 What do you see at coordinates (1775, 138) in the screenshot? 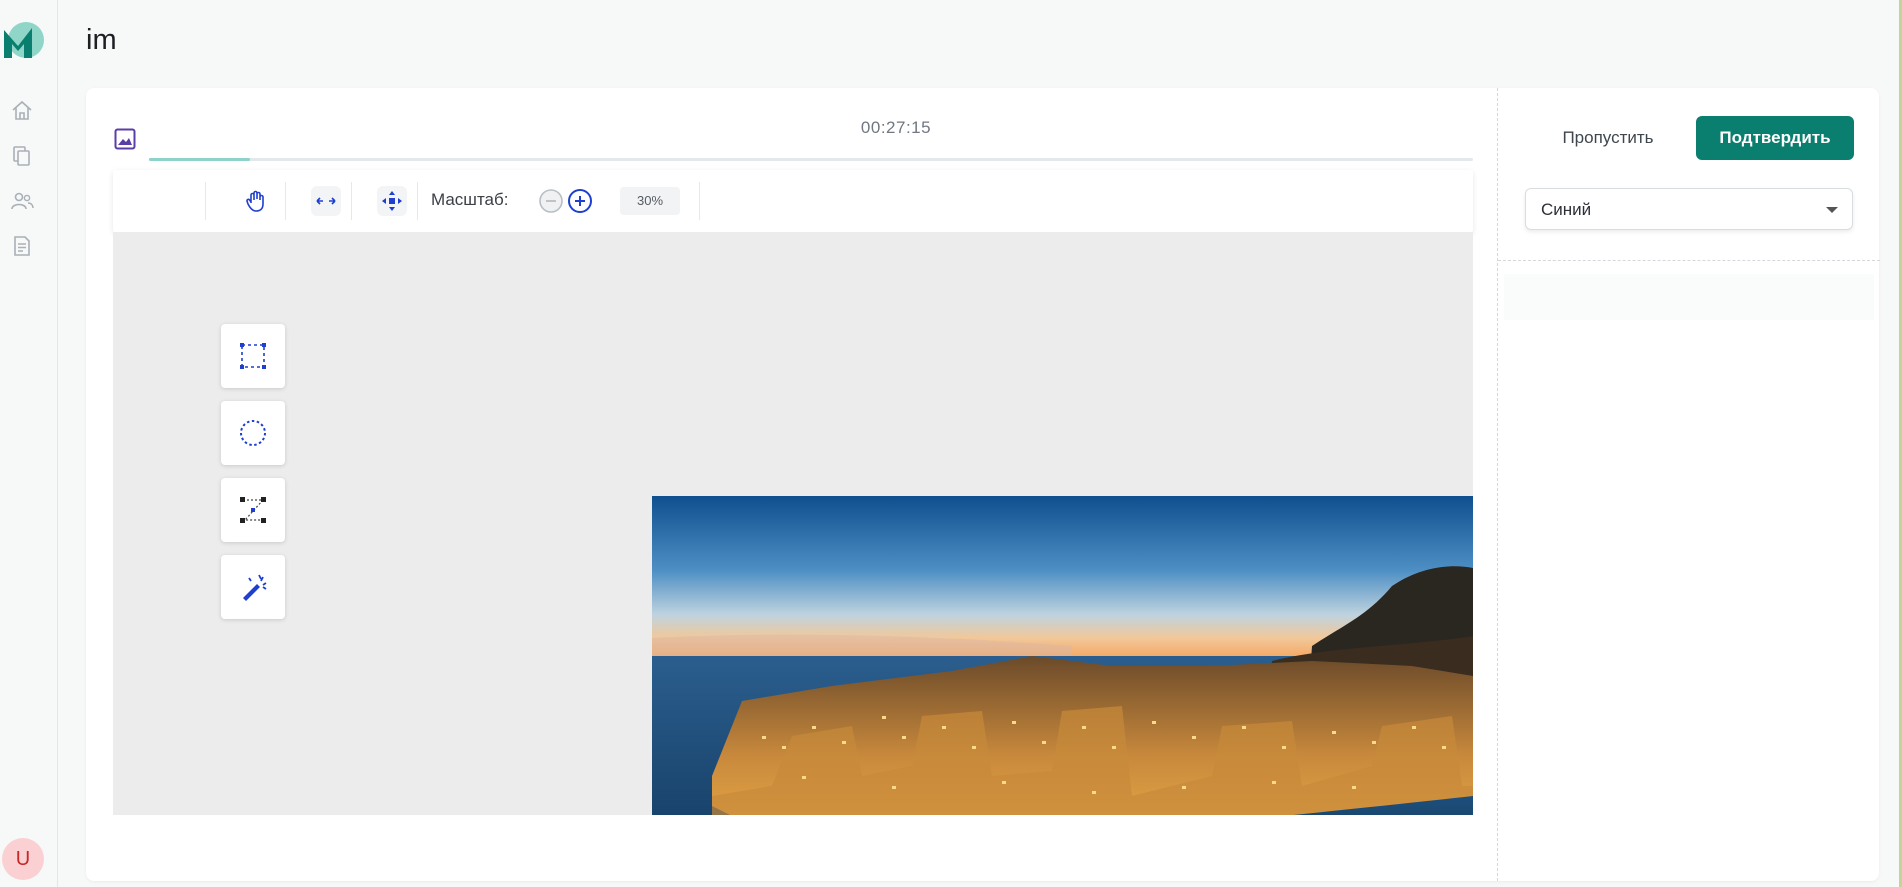
I see `confirm-button: Подтвердить` at bounding box center [1775, 138].